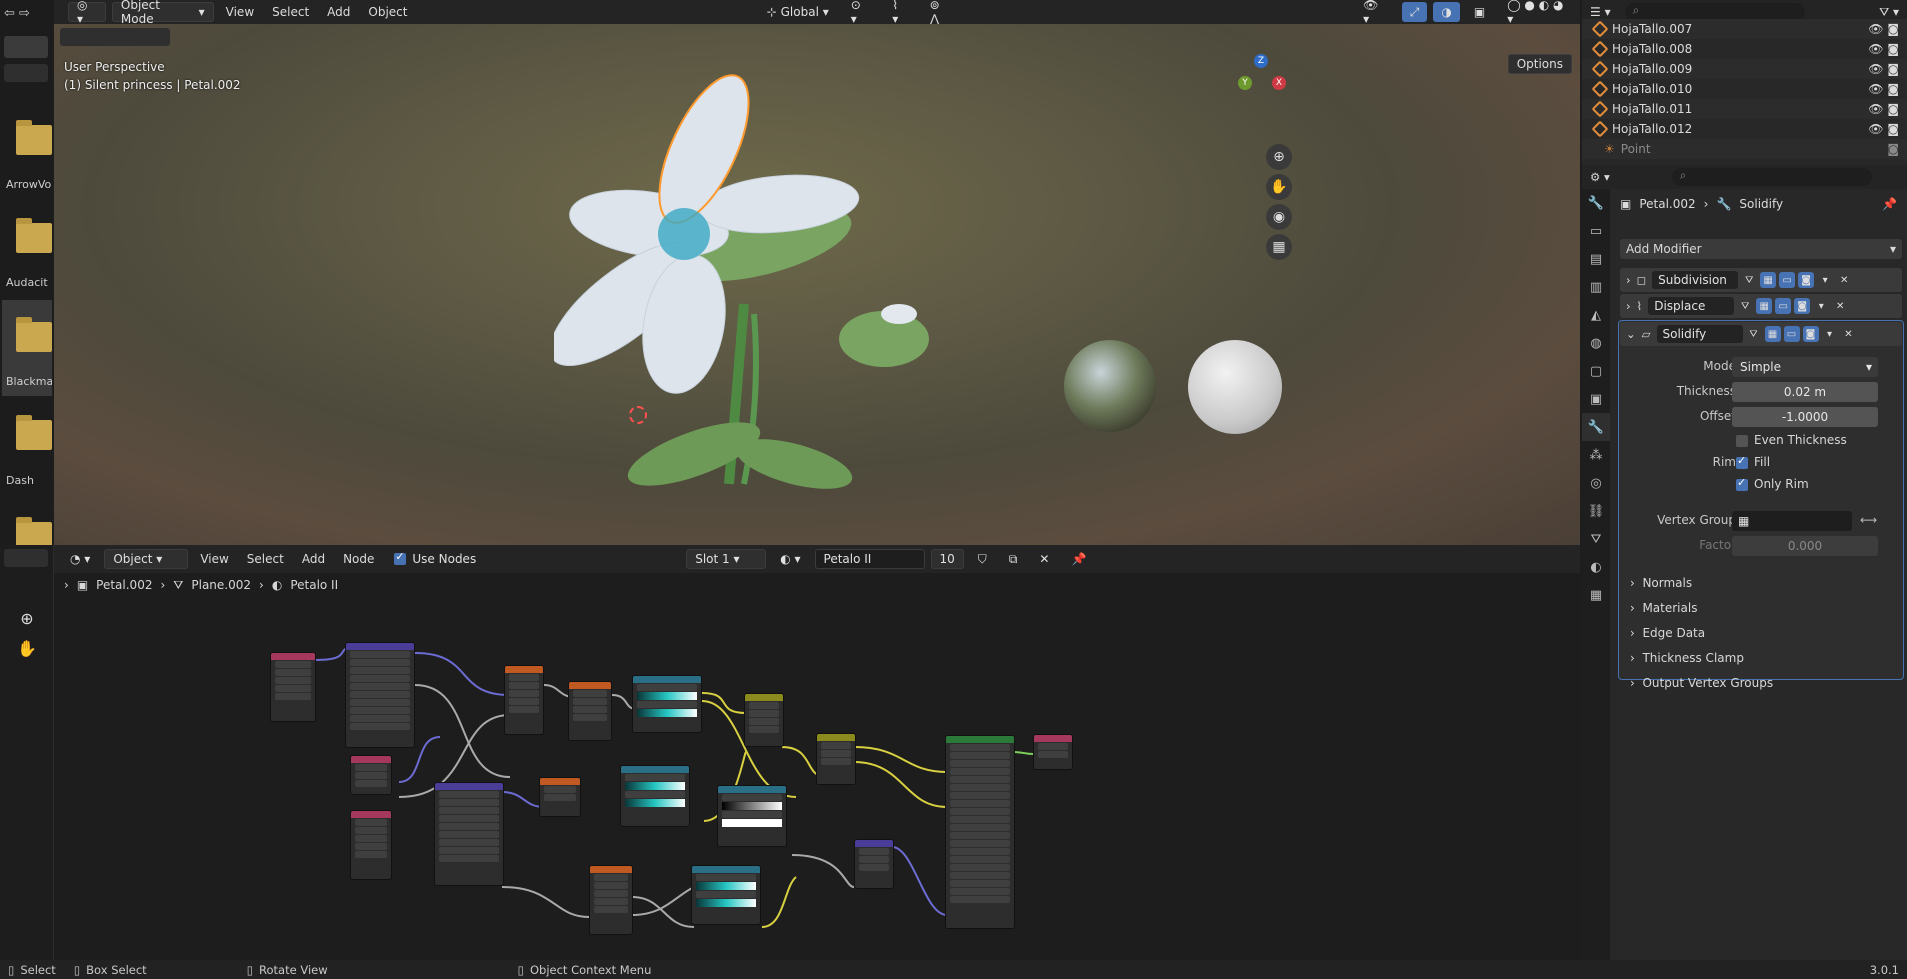 This screenshot has height=979, width=1907. What do you see at coordinates (1596, 483) in the screenshot?
I see `physics-tab-icon: ◎` at bounding box center [1596, 483].